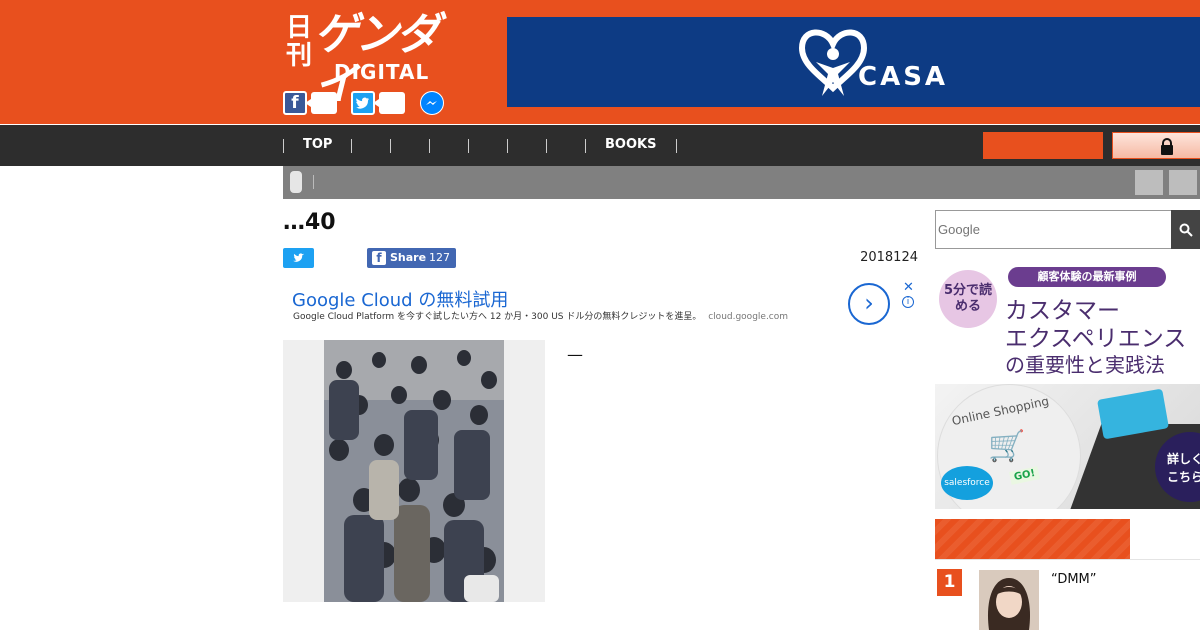 This screenshot has width=1200, height=630. I want to click on ad-headline-line3: の重要性と実践法, so click(1085, 365).